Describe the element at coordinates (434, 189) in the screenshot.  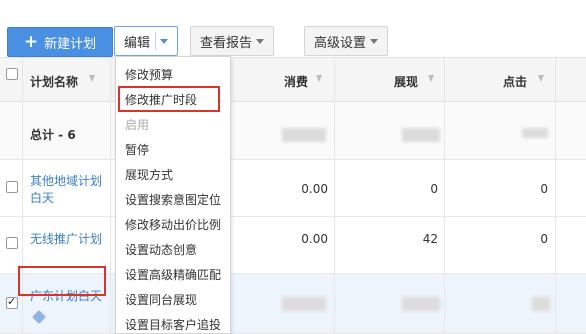
I see `impressions-value: 0` at that location.